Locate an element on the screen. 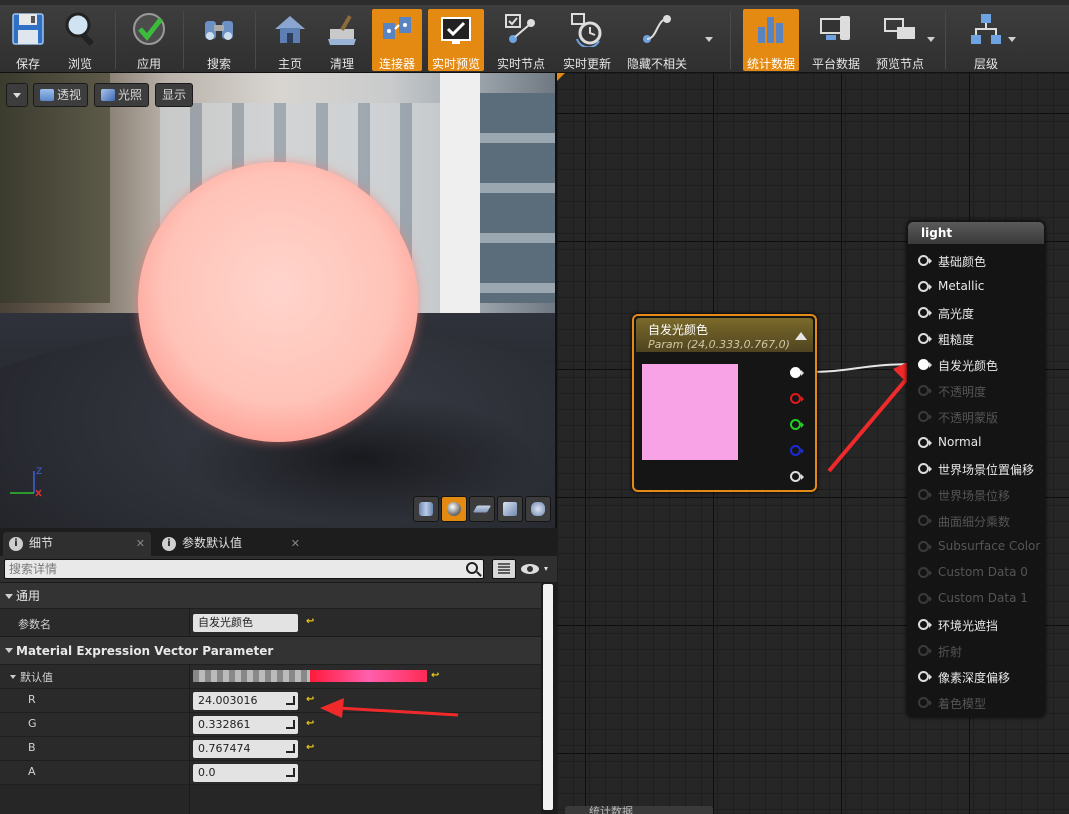 The height and width of the screenshot is (814, 1069). material-input-label: 不透明蒙版 is located at coordinates (968, 418).